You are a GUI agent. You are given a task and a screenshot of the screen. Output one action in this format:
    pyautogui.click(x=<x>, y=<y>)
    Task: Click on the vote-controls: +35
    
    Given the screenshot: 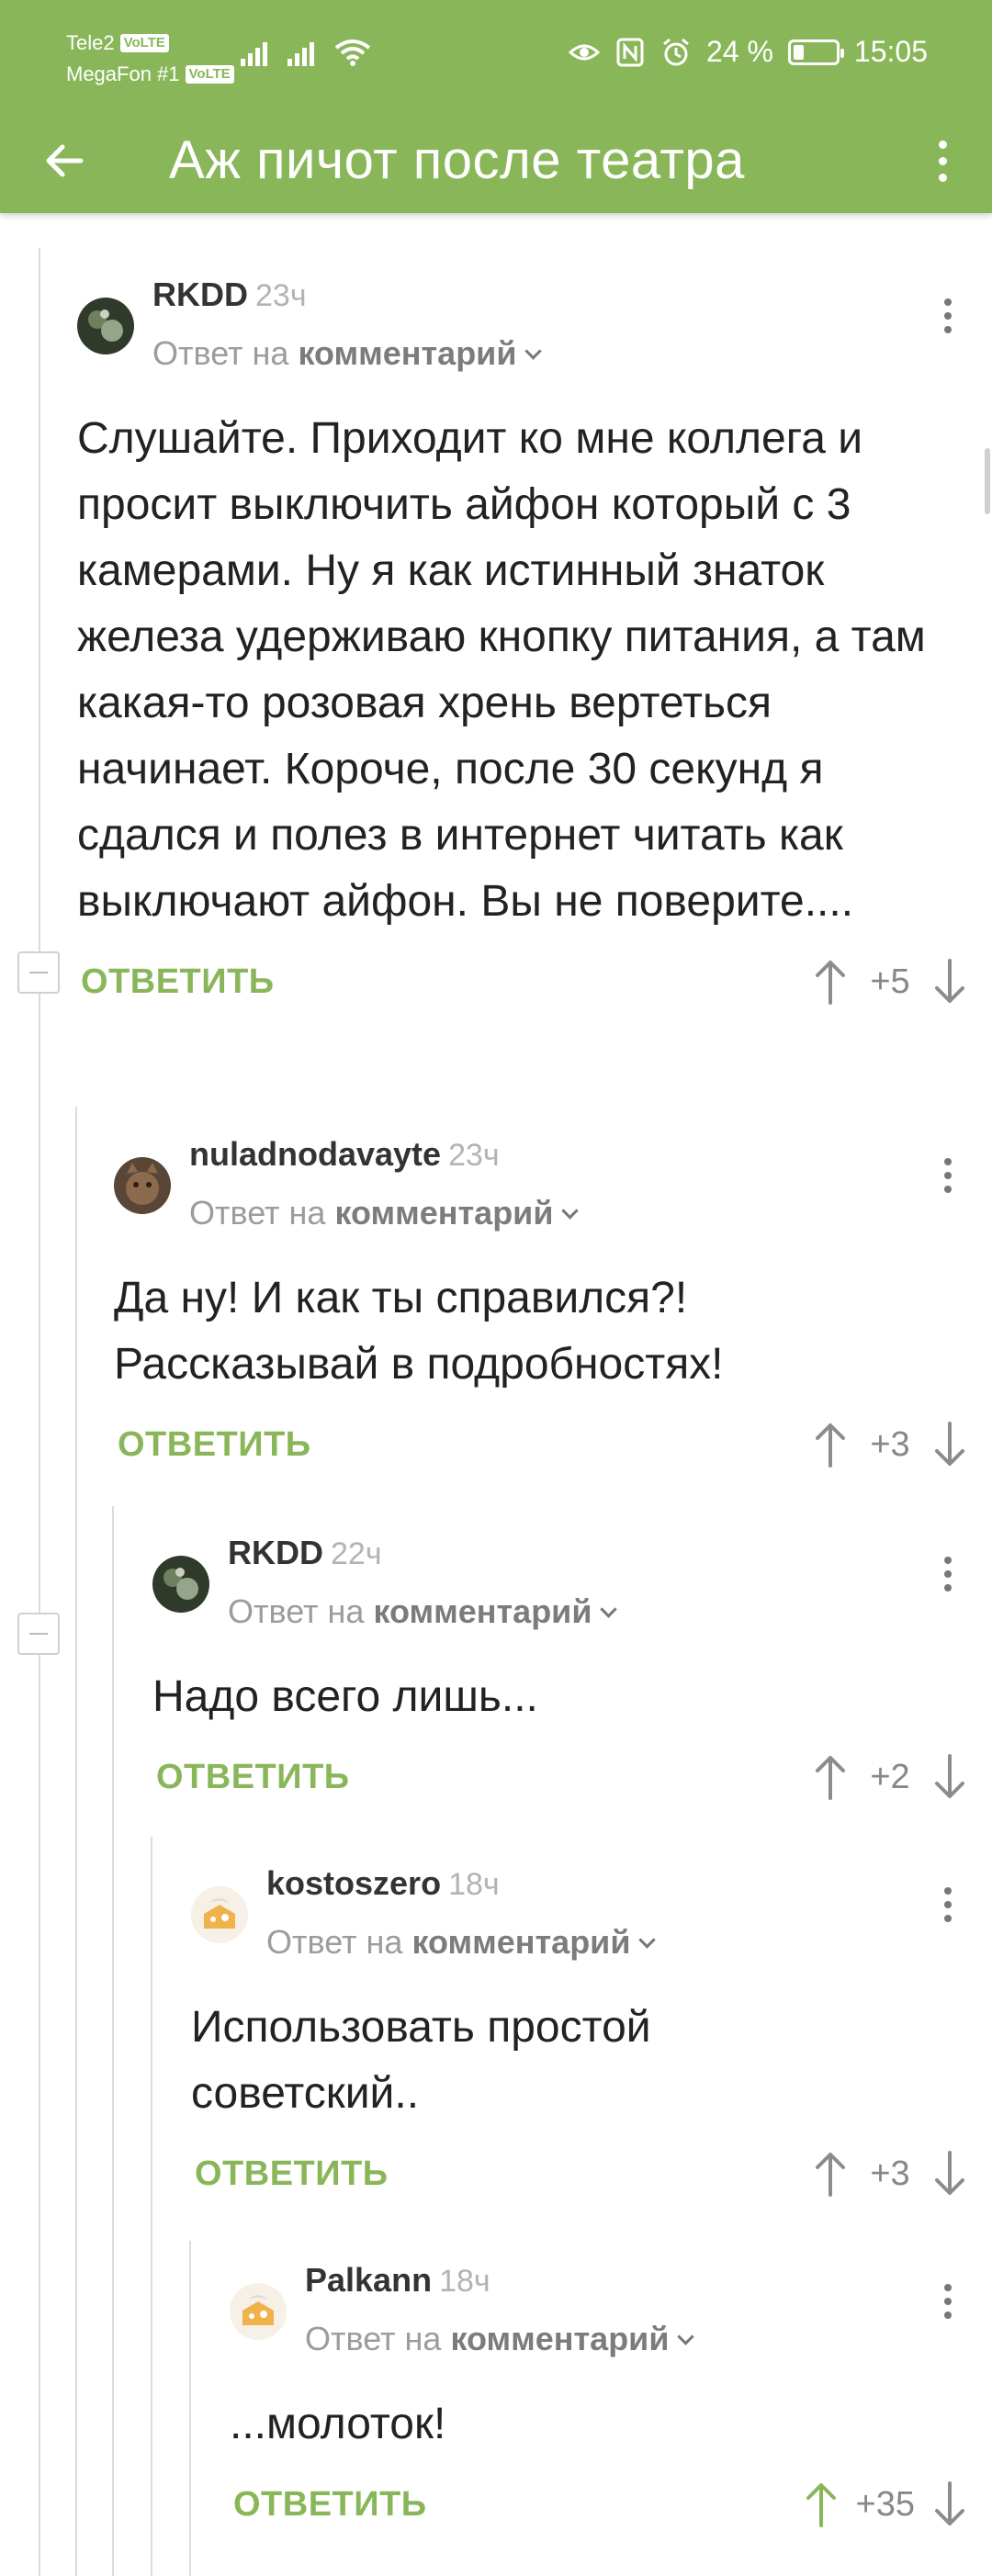 What is the action you would take?
    pyautogui.click(x=885, y=2504)
    